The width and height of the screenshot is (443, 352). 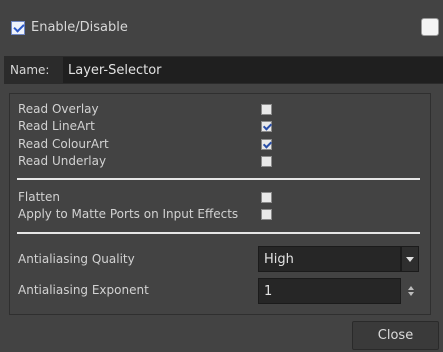 What do you see at coordinates (329, 291) in the screenshot?
I see `antialiasing-exponent-field: 1` at bounding box center [329, 291].